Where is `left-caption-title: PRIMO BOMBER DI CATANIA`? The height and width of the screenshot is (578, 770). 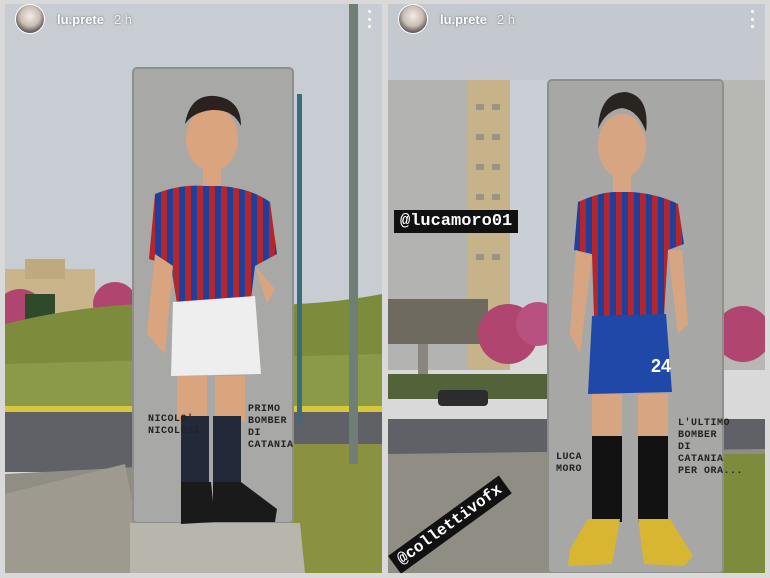
left-caption-title: PRIMO BOMBER DI CATANIA is located at coordinates (271, 427).